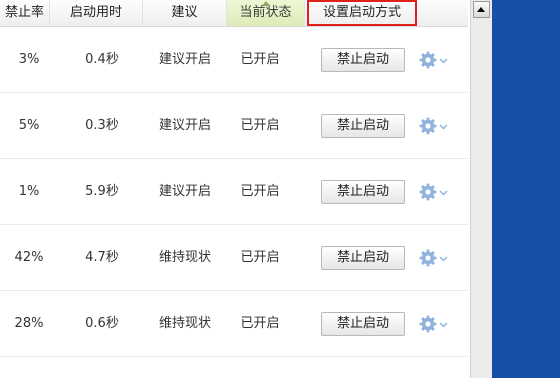 This screenshot has width=560, height=378. Describe the element at coordinates (185, 13) in the screenshot. I see `column-header-suggestion: 建议` at that location.